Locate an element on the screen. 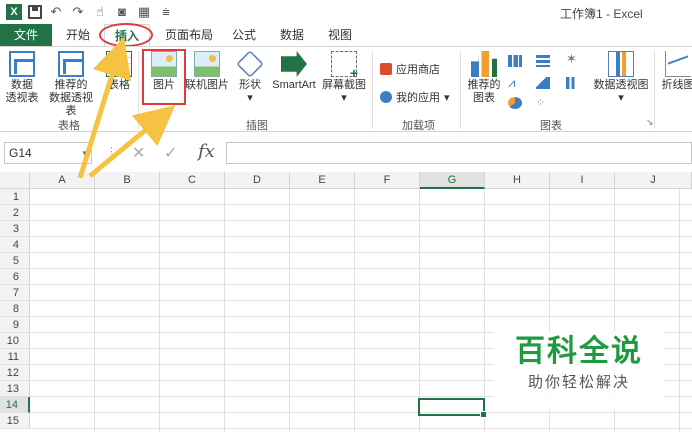  form-icon: ▦ is located at coordinates (144, 12).